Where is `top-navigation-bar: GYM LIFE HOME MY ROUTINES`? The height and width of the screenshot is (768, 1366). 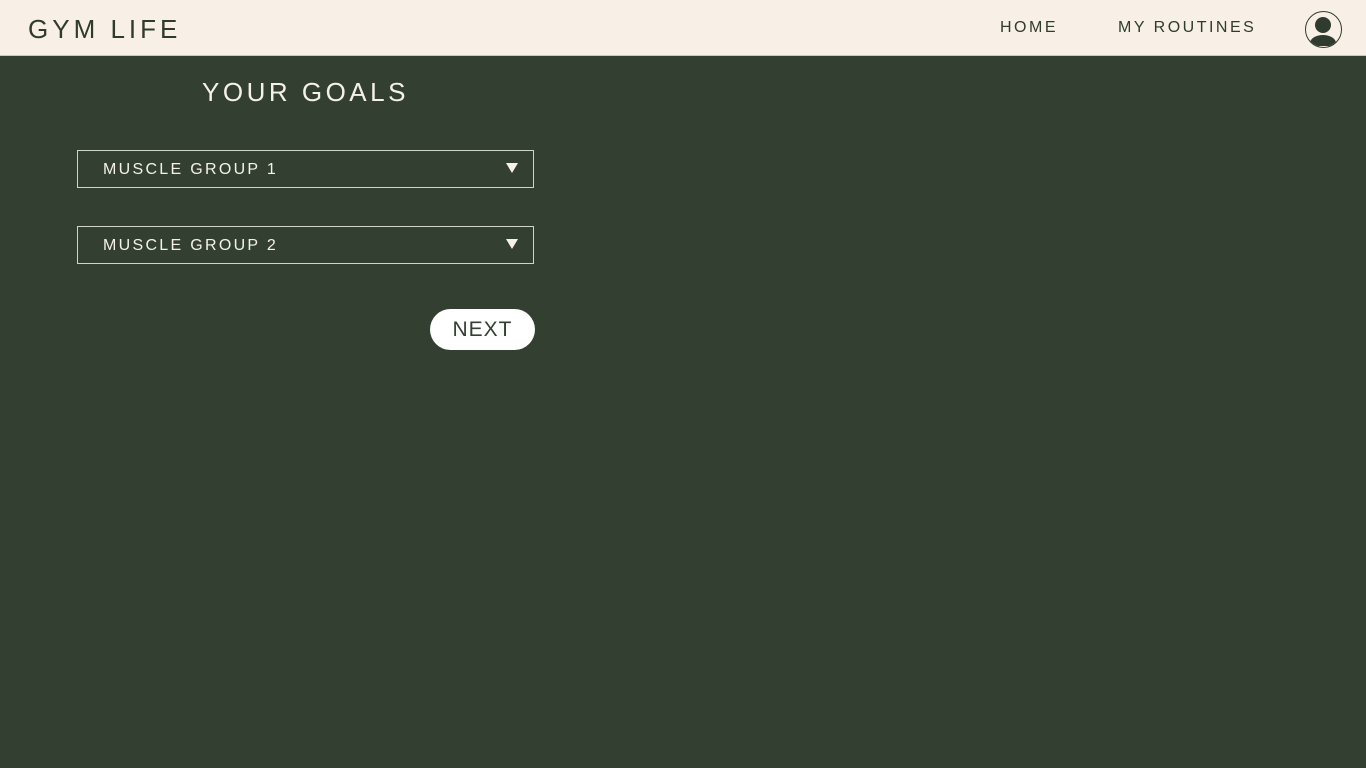 top-navigation-bar: GYM LIFE HOME MY ROUTINES is located at coordinates (683, 28).